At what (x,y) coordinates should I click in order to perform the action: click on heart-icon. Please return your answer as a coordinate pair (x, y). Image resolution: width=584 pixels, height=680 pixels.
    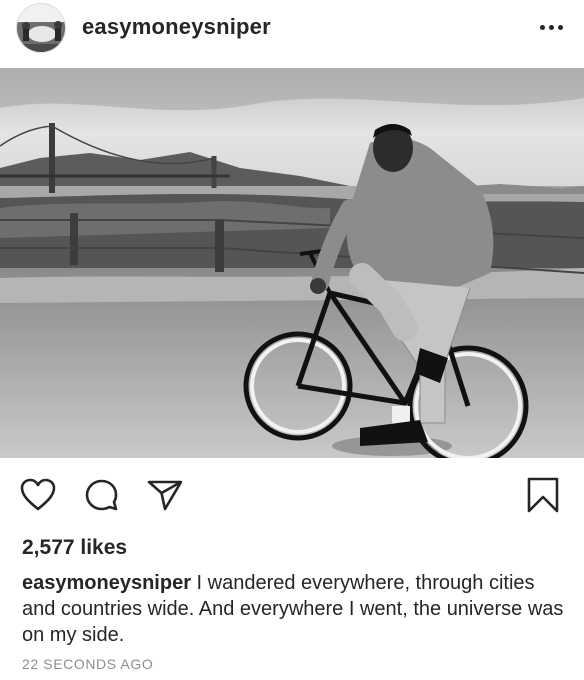
    Looking at the image, I should click on (38, 495).